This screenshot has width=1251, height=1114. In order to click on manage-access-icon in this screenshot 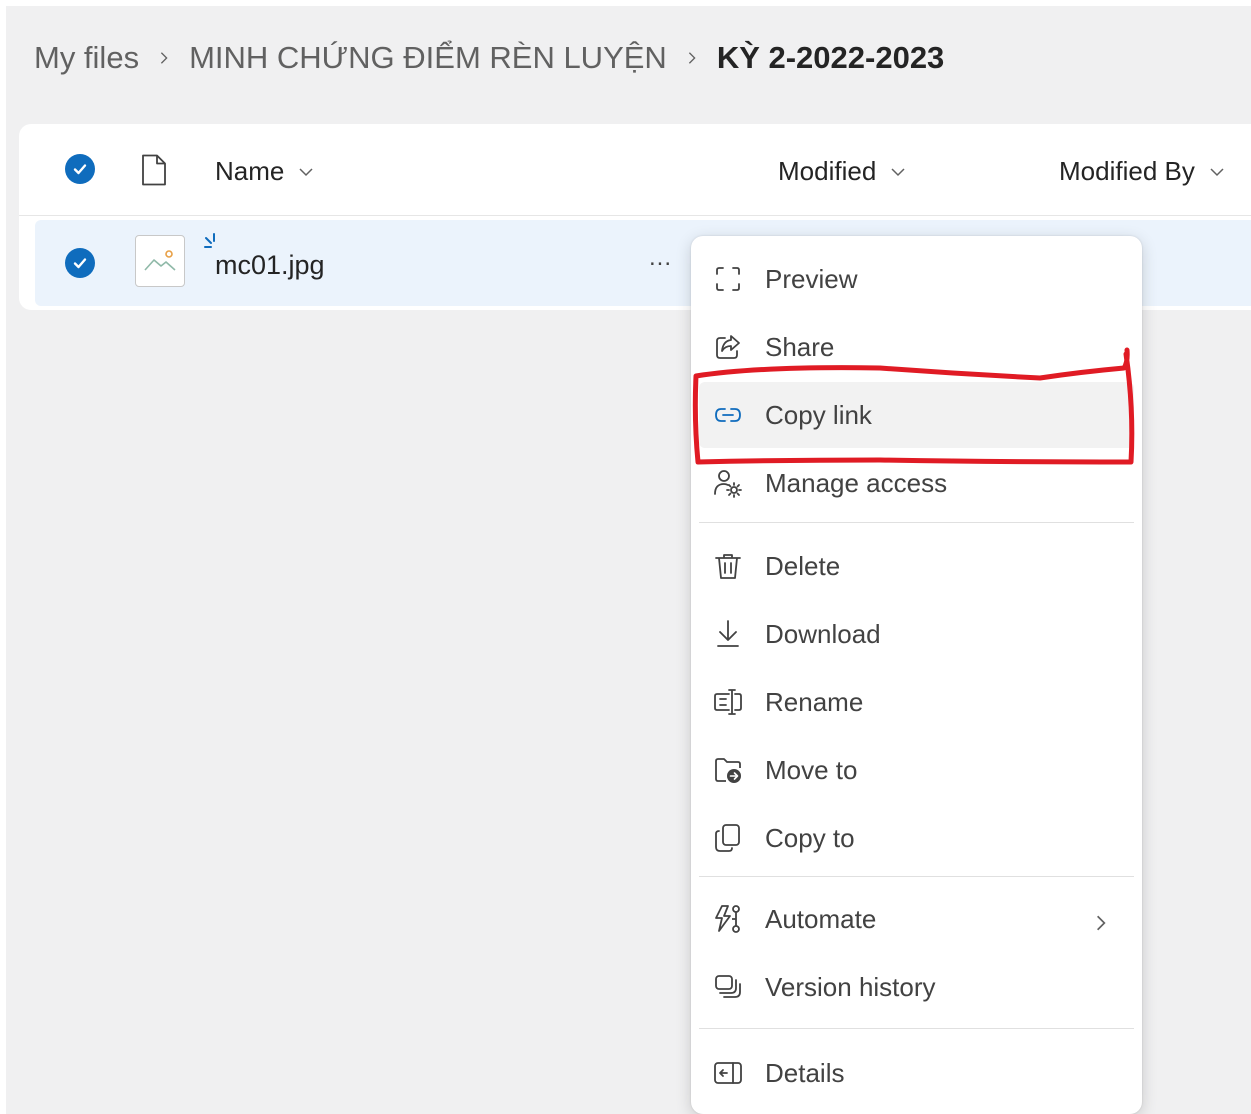, I will do `click(728, 483)`.